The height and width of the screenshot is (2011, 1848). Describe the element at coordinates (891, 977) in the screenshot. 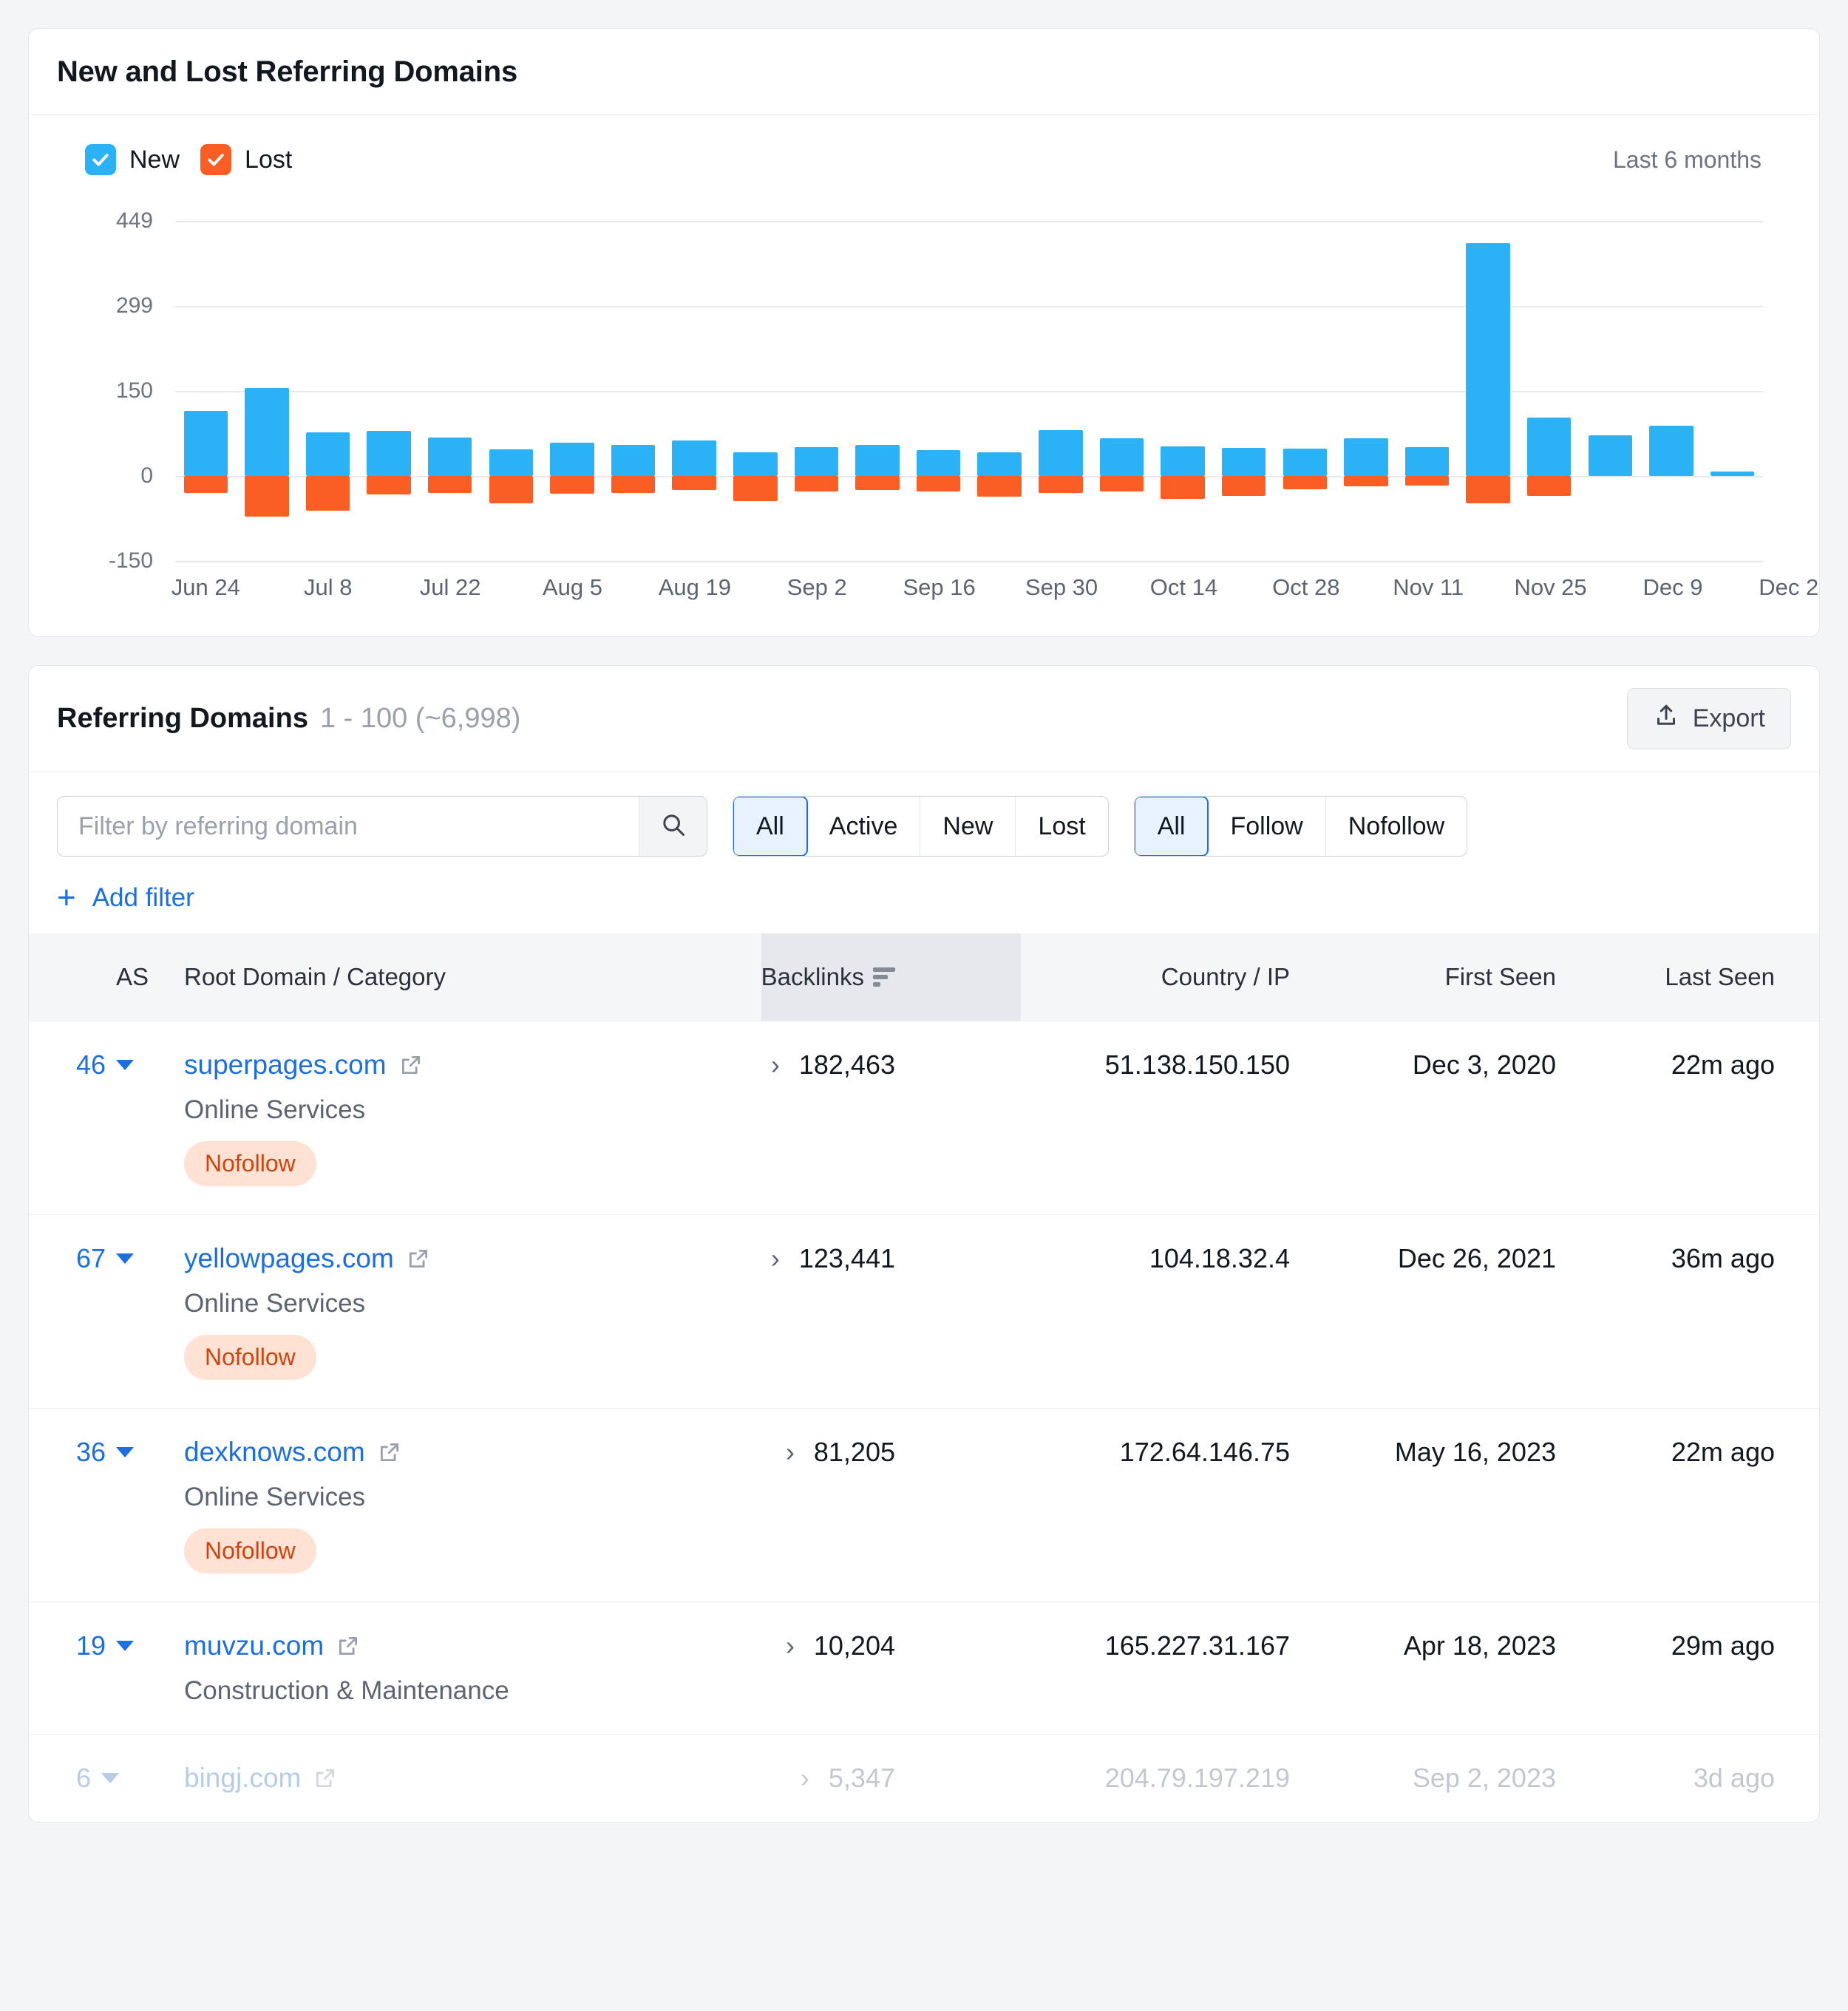

I see `column-header-backlinks: Backlinks` at that location.